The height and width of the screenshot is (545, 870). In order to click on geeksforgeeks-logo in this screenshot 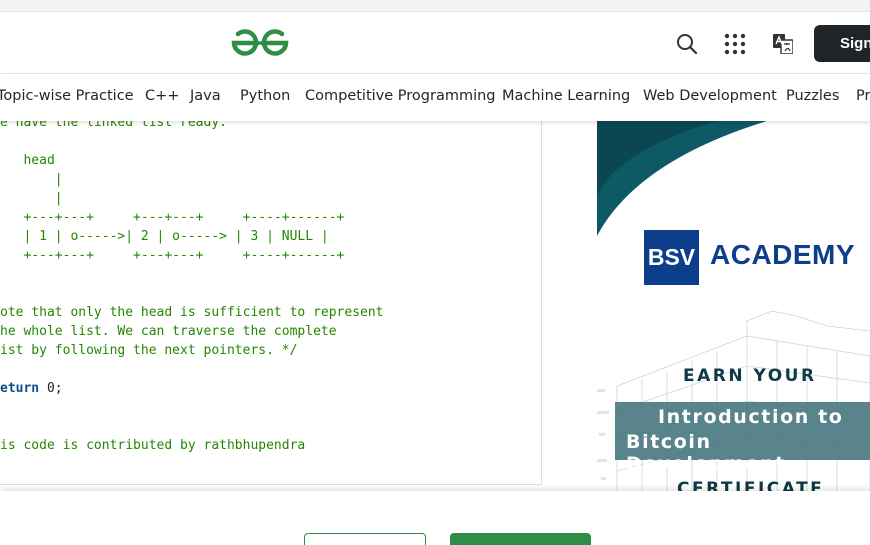, I will do `click(260, 43)`.